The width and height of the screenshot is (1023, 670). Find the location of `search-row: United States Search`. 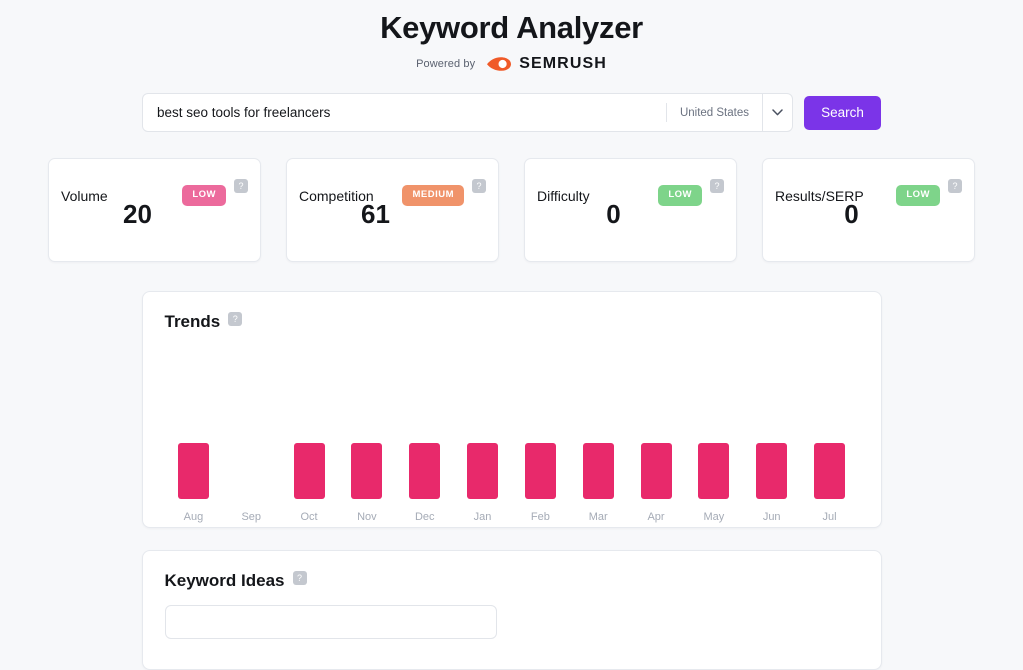

search-row: United States Search is located at coordinates (511, 112).